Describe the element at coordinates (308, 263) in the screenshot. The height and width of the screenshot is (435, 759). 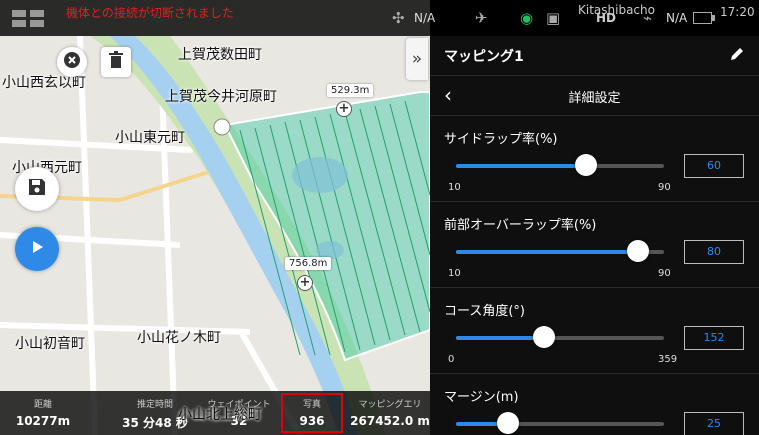
I see `distance-label-side: 756.8m` at that location.